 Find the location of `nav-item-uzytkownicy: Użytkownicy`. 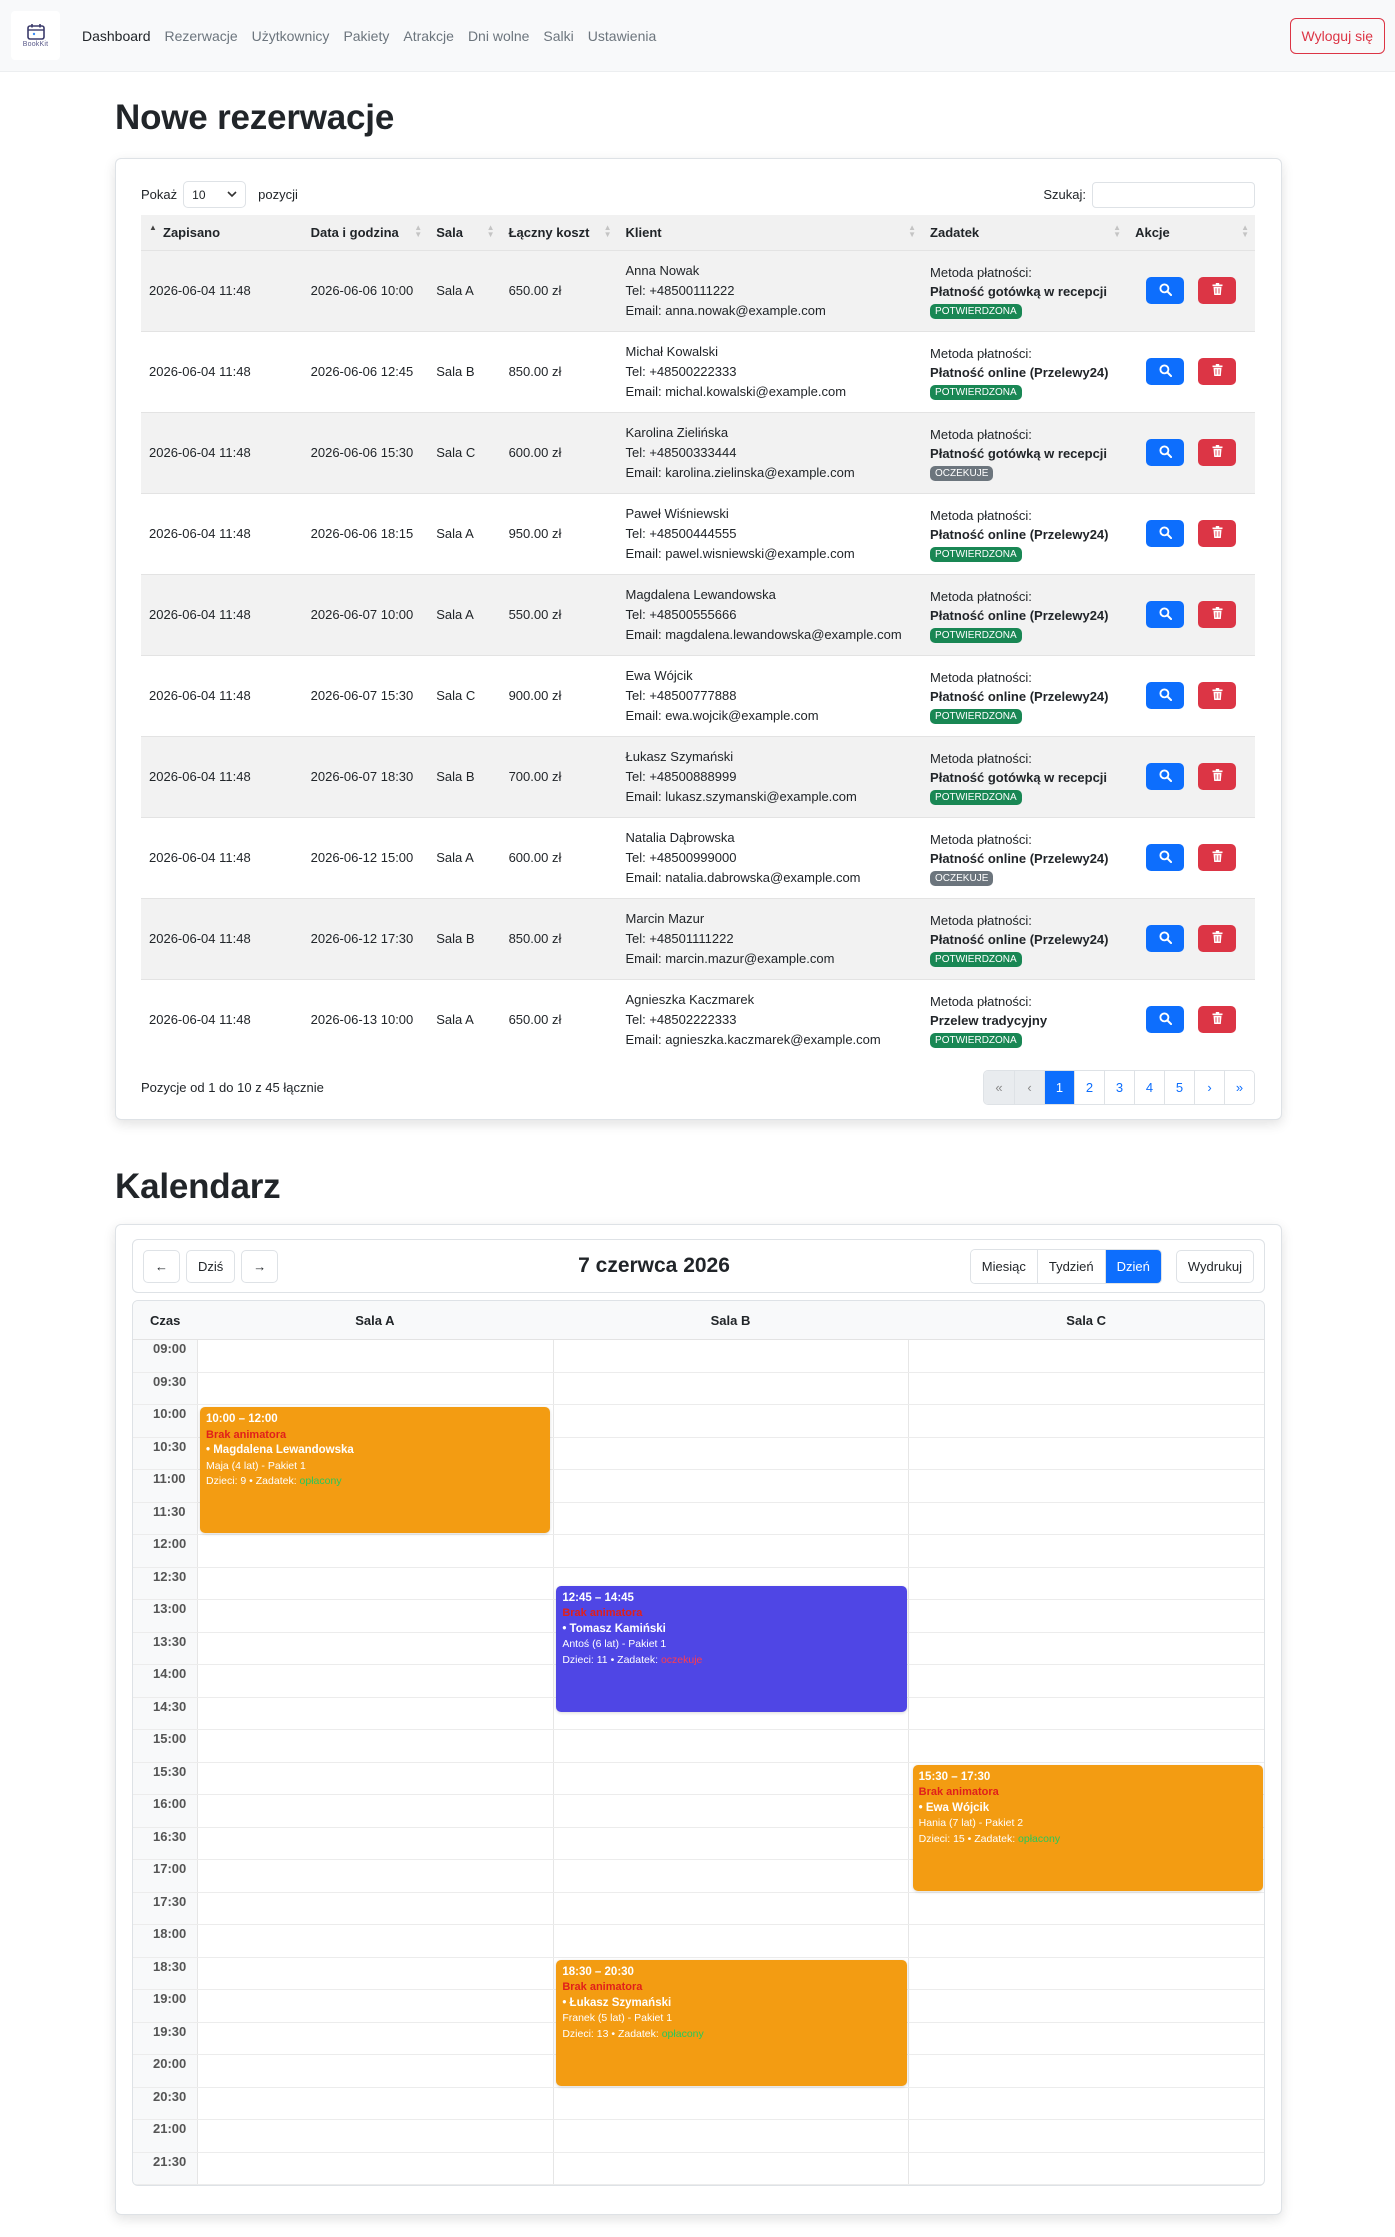

nav-item-uzytkownicy: Użytkownicy is located at coordinates (291, 36).